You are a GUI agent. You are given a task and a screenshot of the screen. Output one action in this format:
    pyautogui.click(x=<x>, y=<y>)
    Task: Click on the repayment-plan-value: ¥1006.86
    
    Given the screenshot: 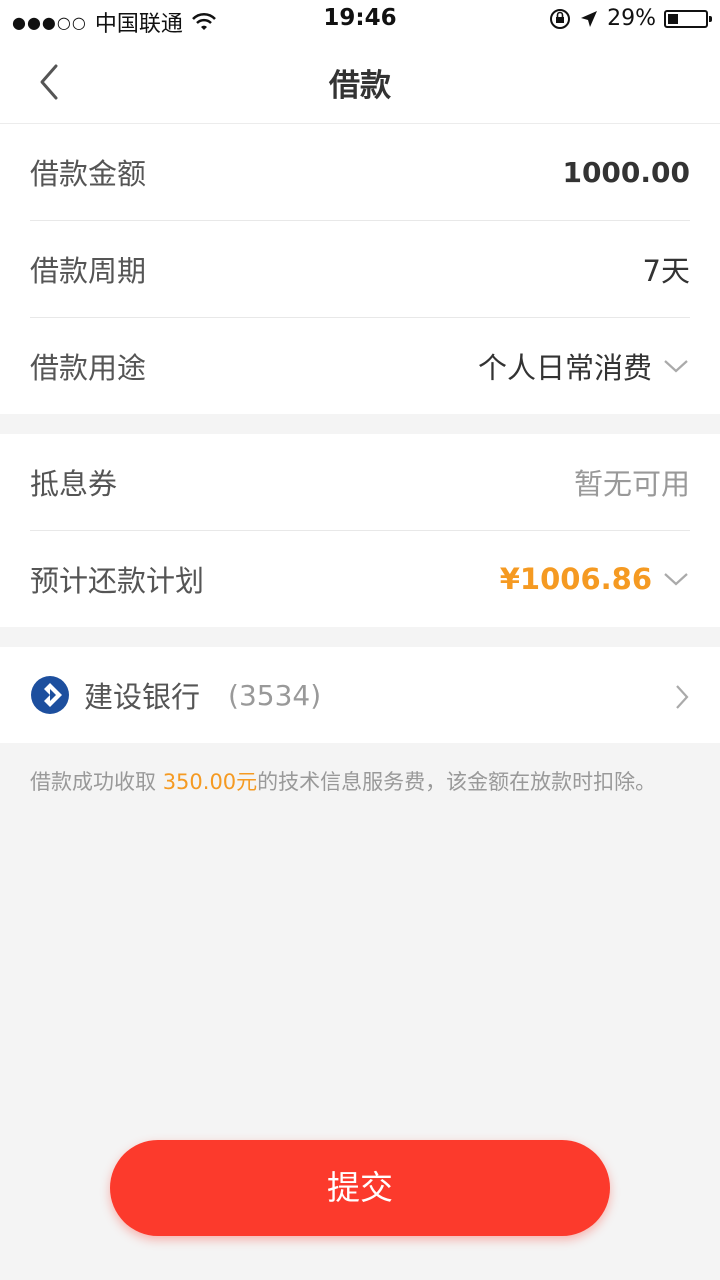 What is the action you would take?
    pyautogui.click(x=575, y=579)
    